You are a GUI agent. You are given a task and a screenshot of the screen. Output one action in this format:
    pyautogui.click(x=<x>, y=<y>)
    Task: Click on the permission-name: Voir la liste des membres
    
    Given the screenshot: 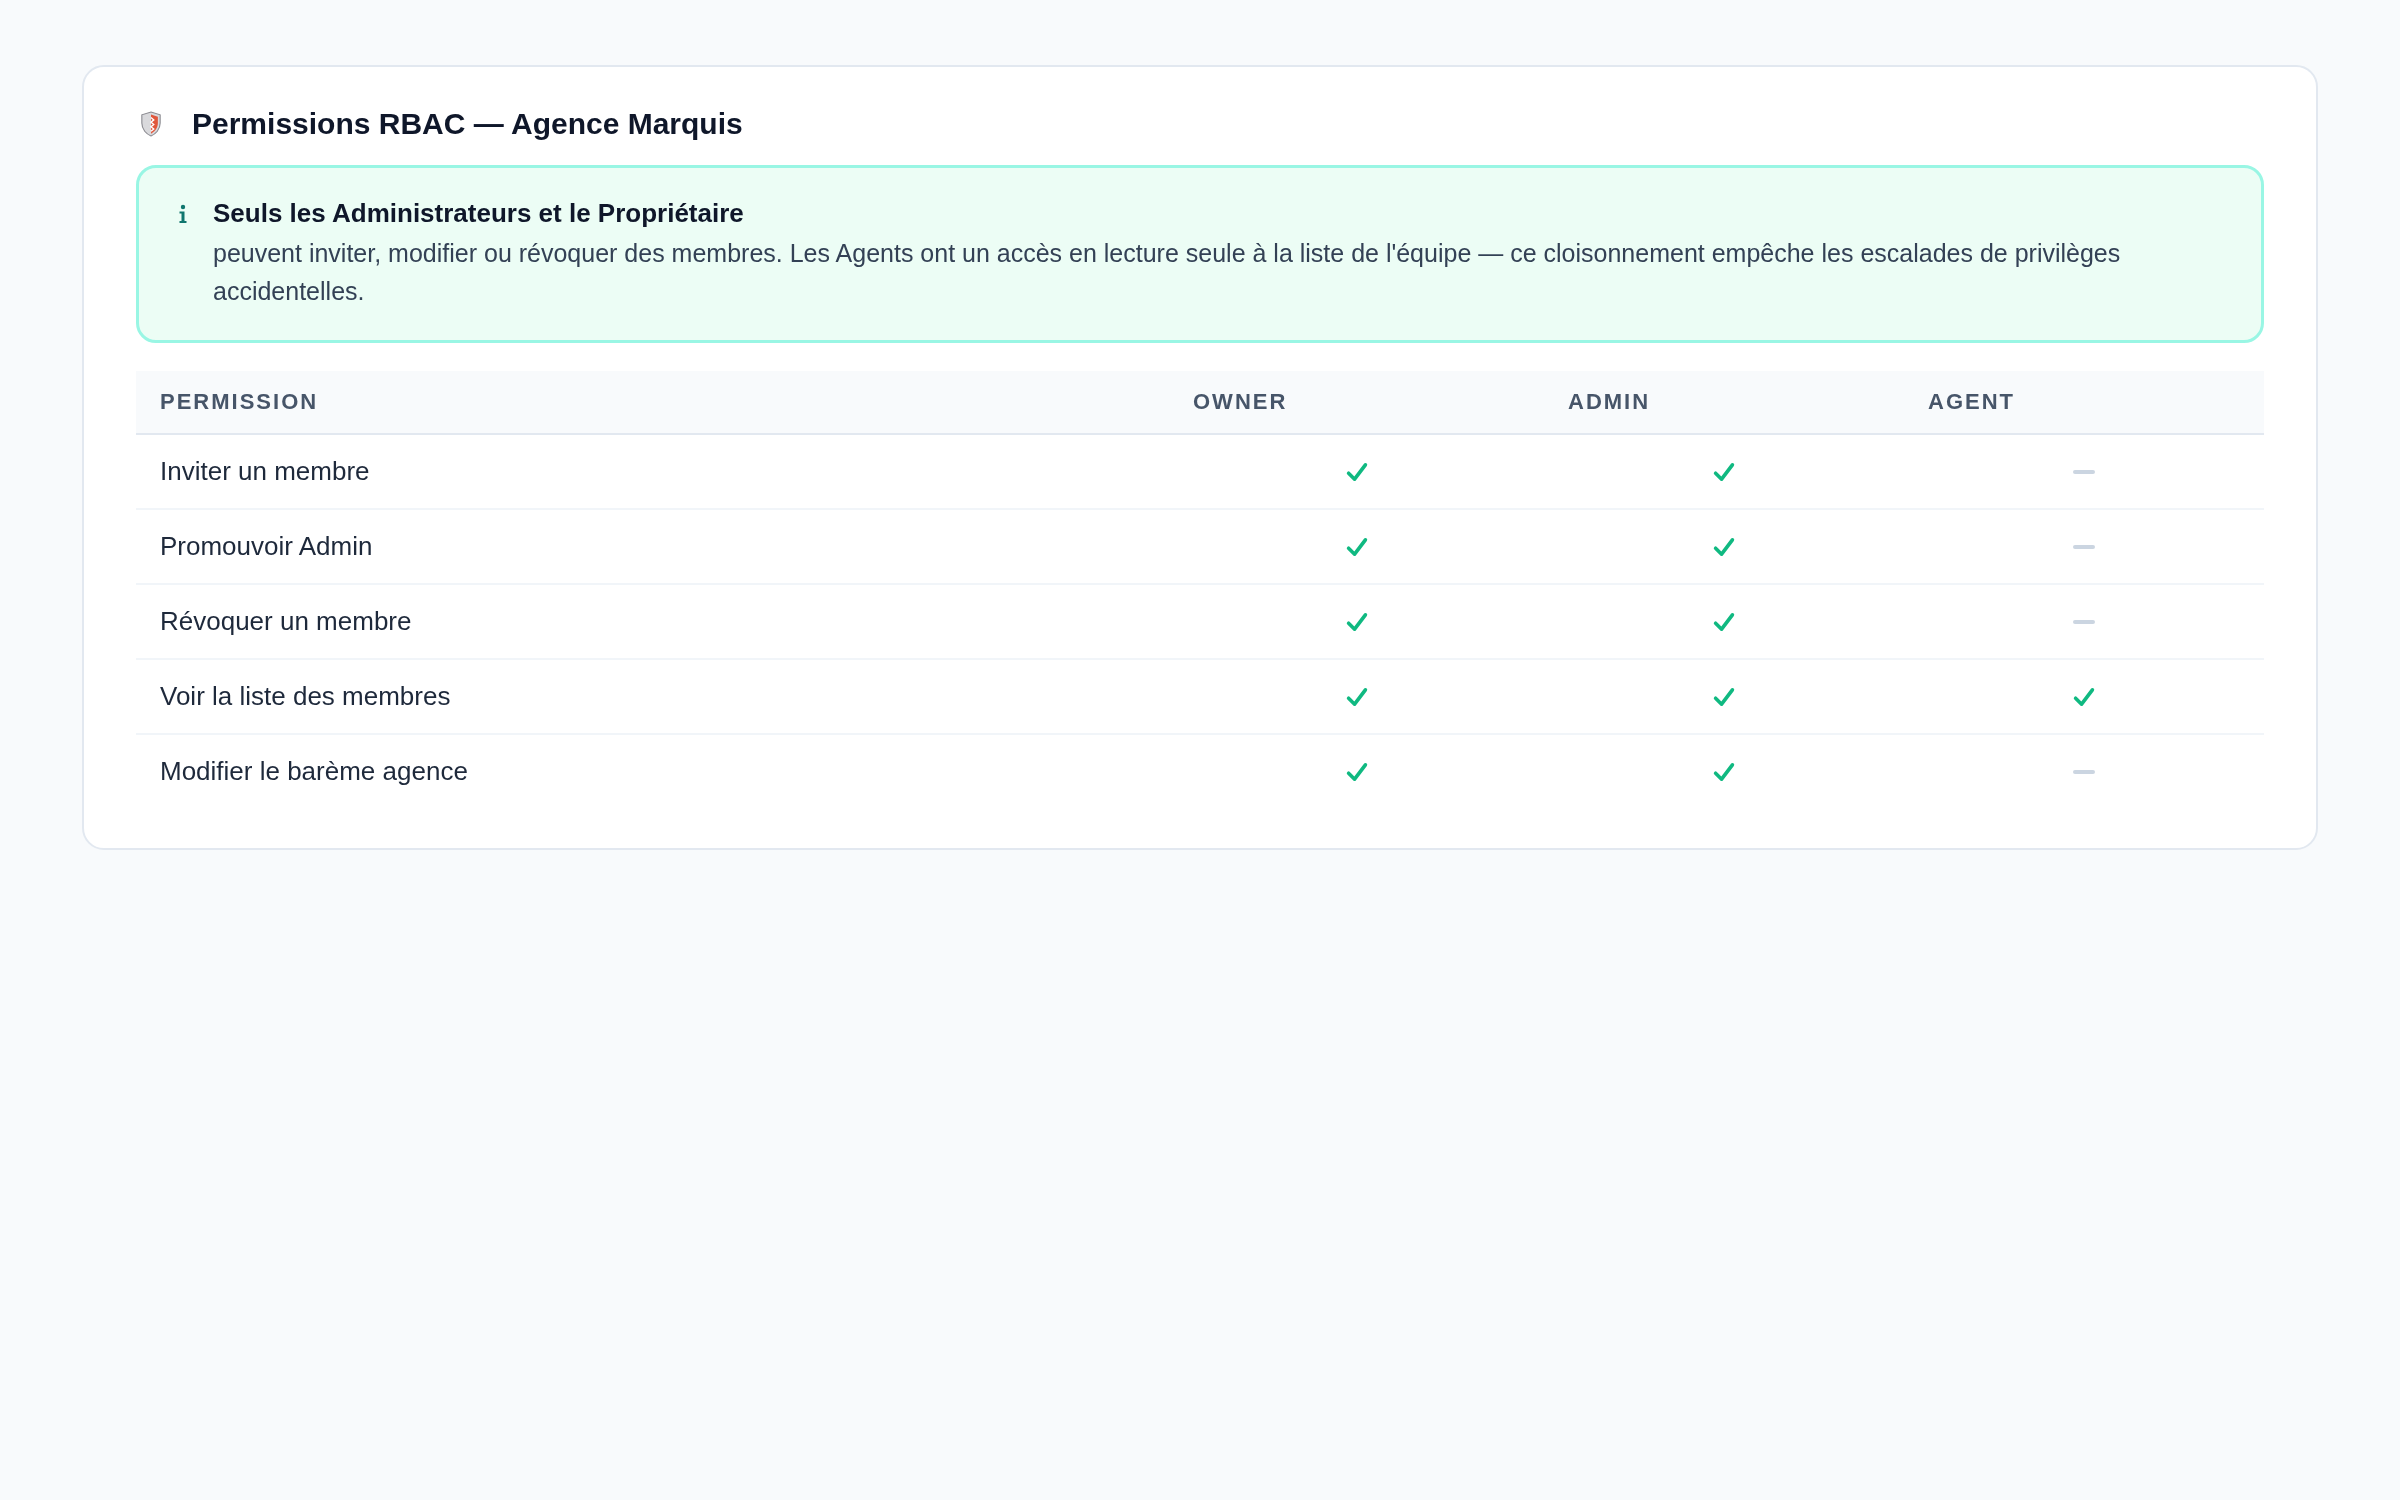 What is the action you would take?
    pyautogui.click(x=305, y=696)
    